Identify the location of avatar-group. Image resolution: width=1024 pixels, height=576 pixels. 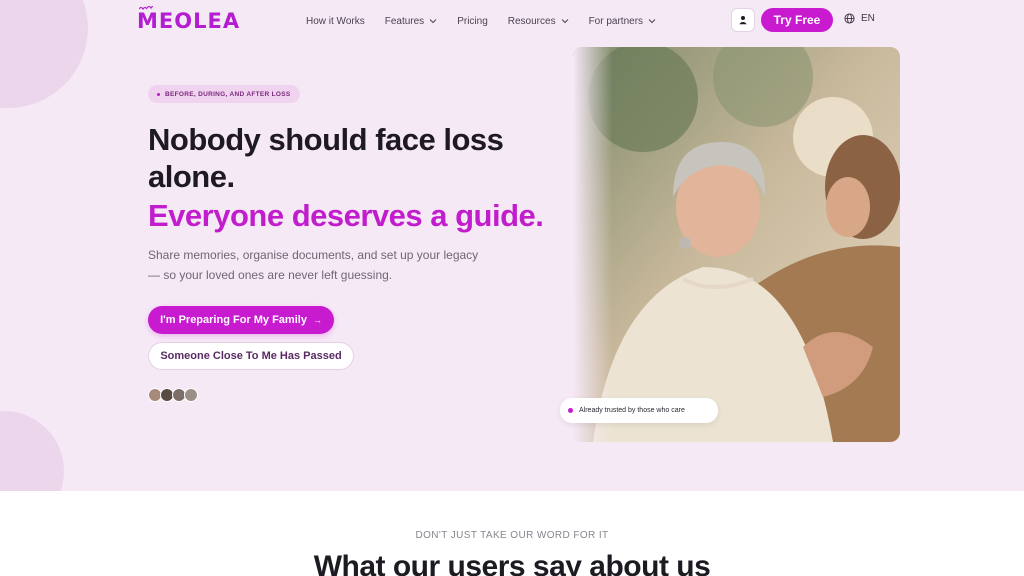
(173, 395).